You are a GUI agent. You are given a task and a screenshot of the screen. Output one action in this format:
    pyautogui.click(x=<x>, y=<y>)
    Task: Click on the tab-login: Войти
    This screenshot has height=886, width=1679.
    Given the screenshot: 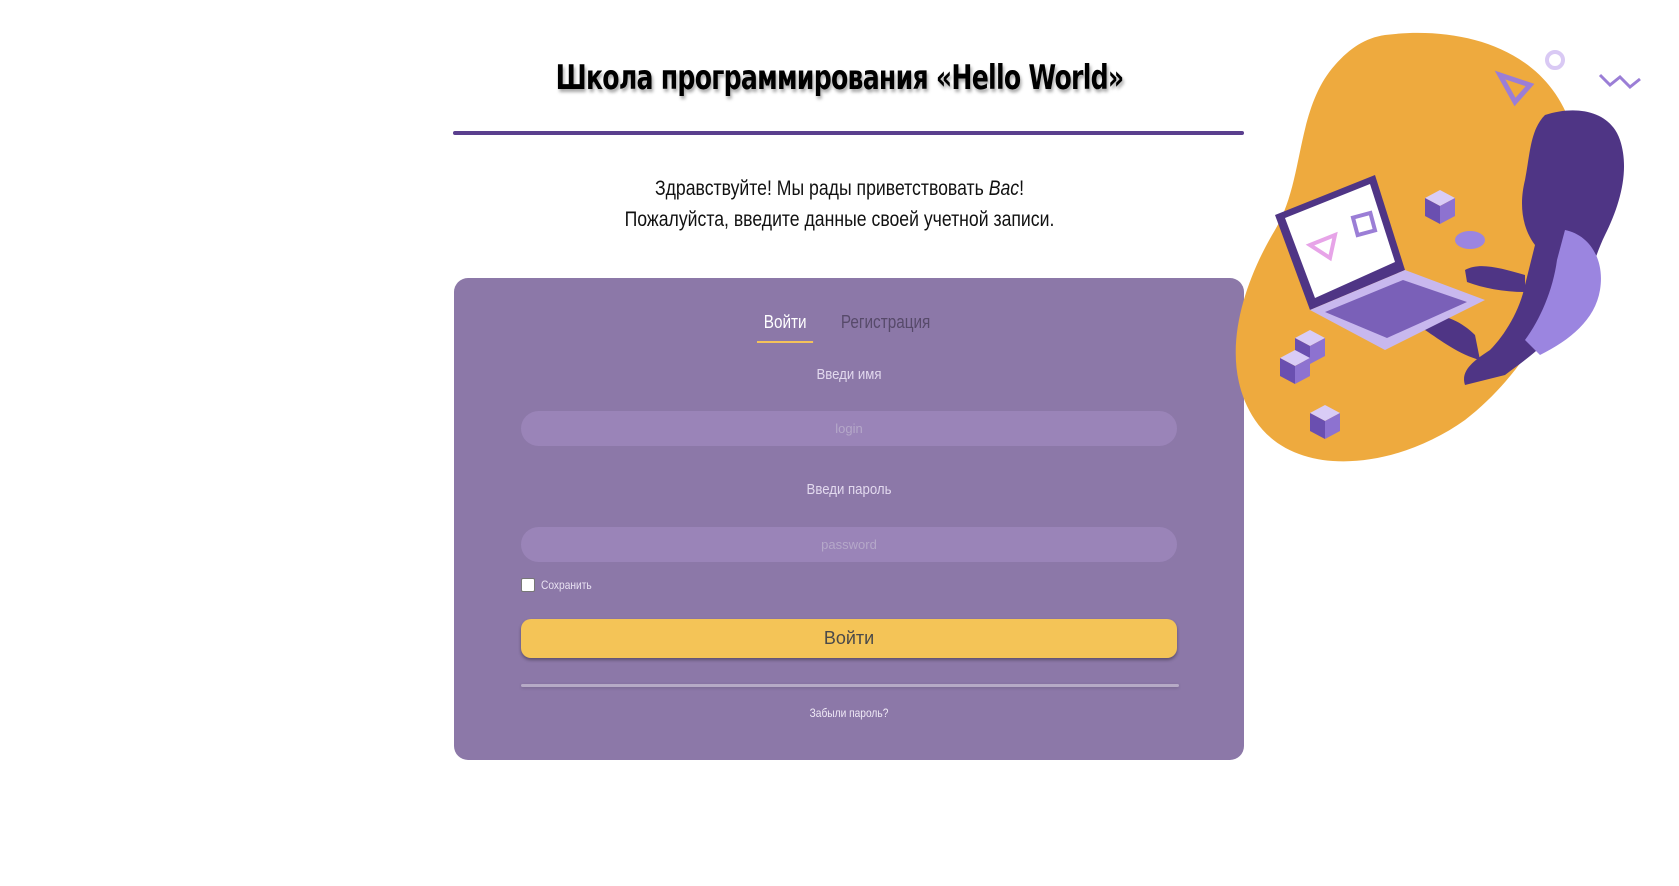 What is the action you would take?
    pyautogui.click(x=785, y=325)
    